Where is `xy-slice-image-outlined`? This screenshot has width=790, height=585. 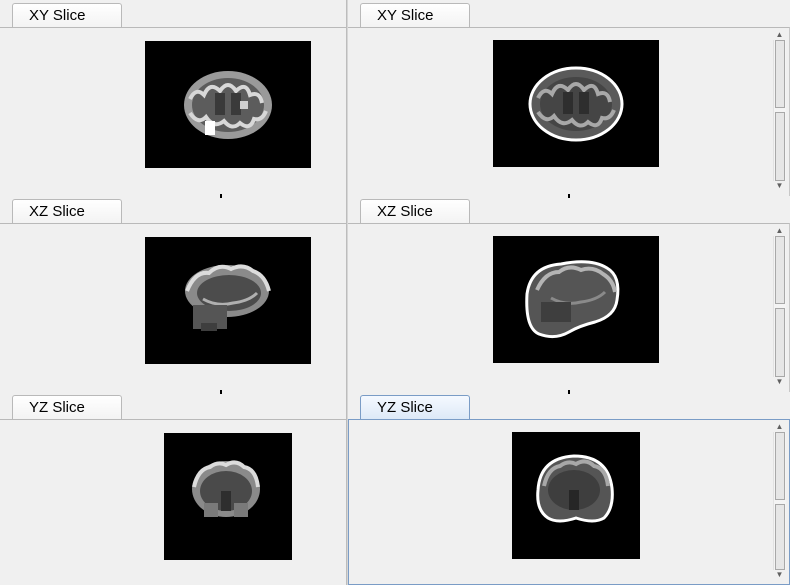 xy-slice-image-outlined is located at coordinates (576, 103).